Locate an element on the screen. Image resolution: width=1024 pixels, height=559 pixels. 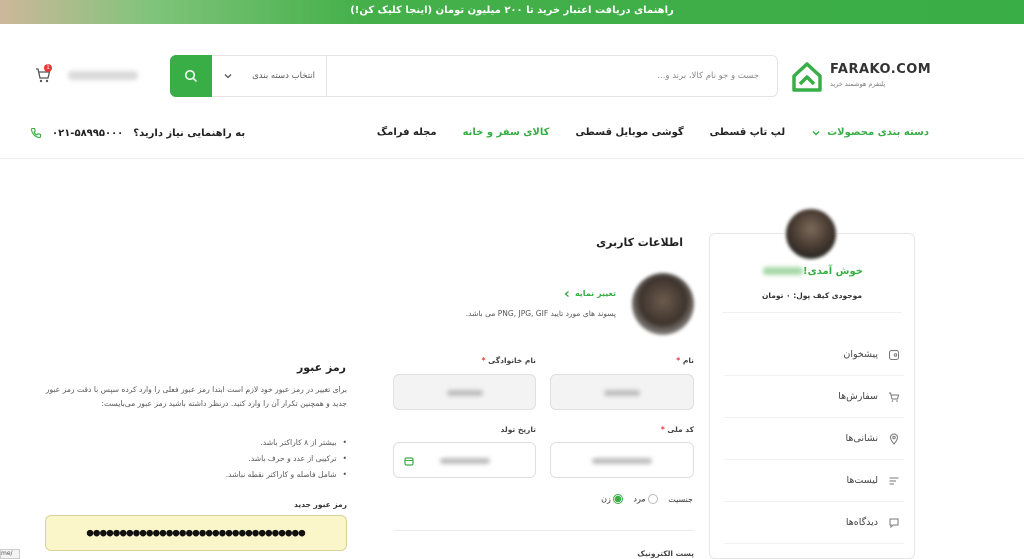
dashboard-icon is located at coordinates (894, 354).